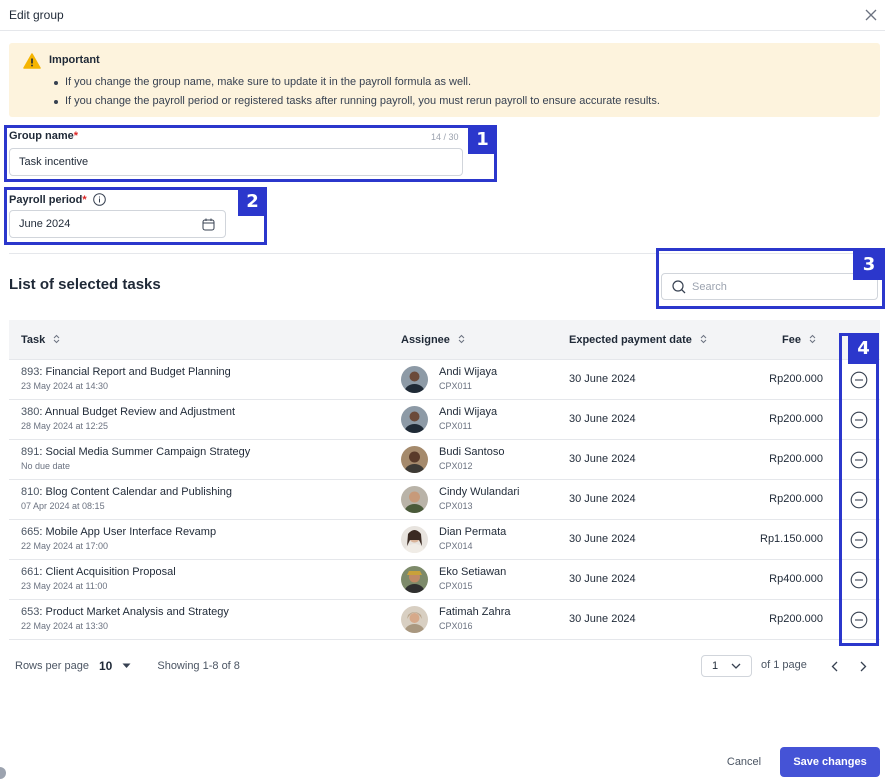 The image size is (885, 781). I want to click on assignee-code: CPX016, so click(456, 626).